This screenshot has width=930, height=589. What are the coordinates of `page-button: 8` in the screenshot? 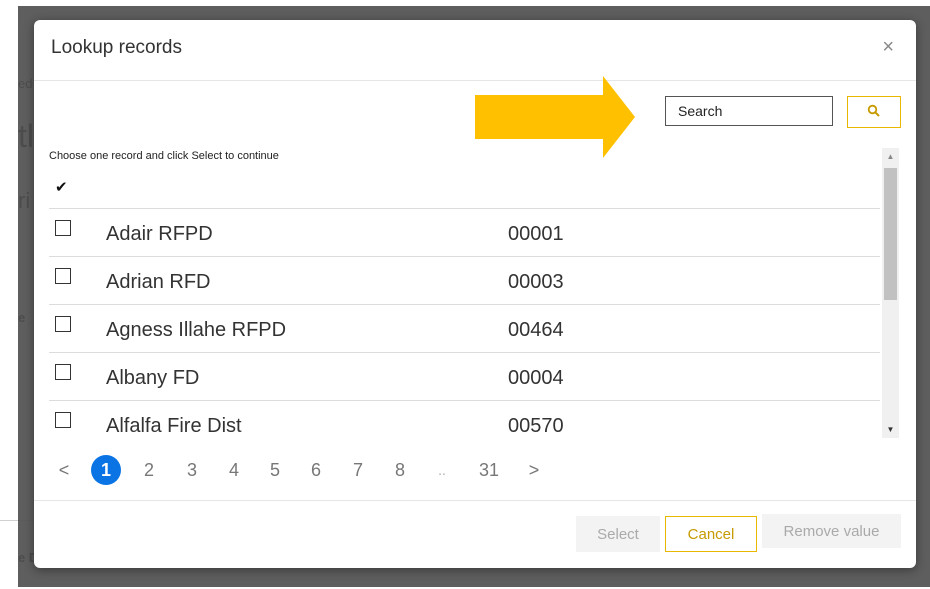 It's located at (400, 470).